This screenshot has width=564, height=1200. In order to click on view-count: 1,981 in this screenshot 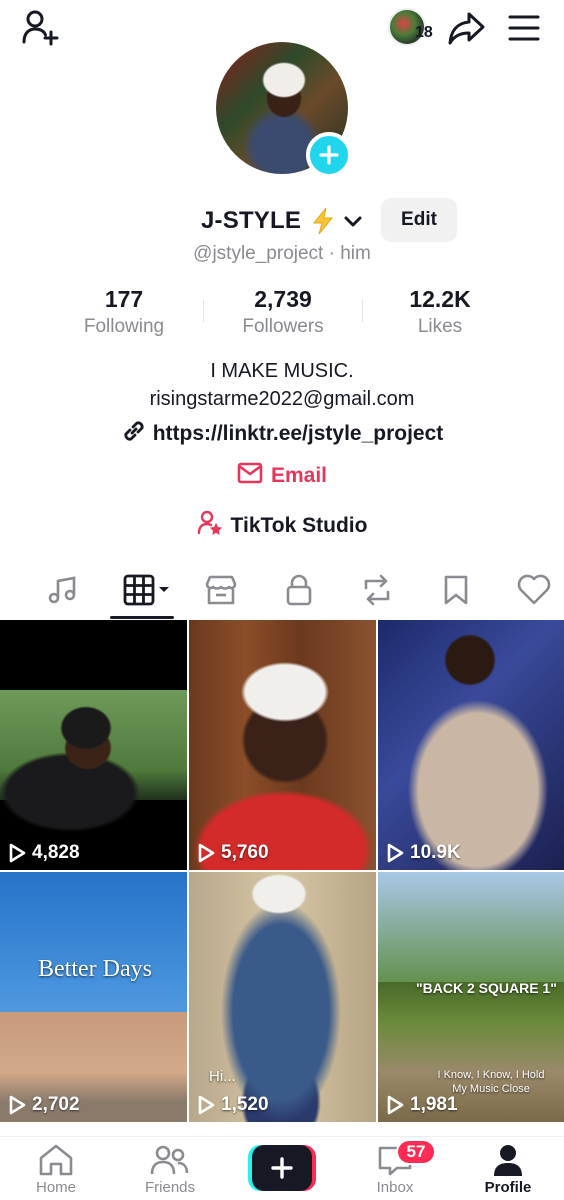, I will do `click(434, 1104)`.